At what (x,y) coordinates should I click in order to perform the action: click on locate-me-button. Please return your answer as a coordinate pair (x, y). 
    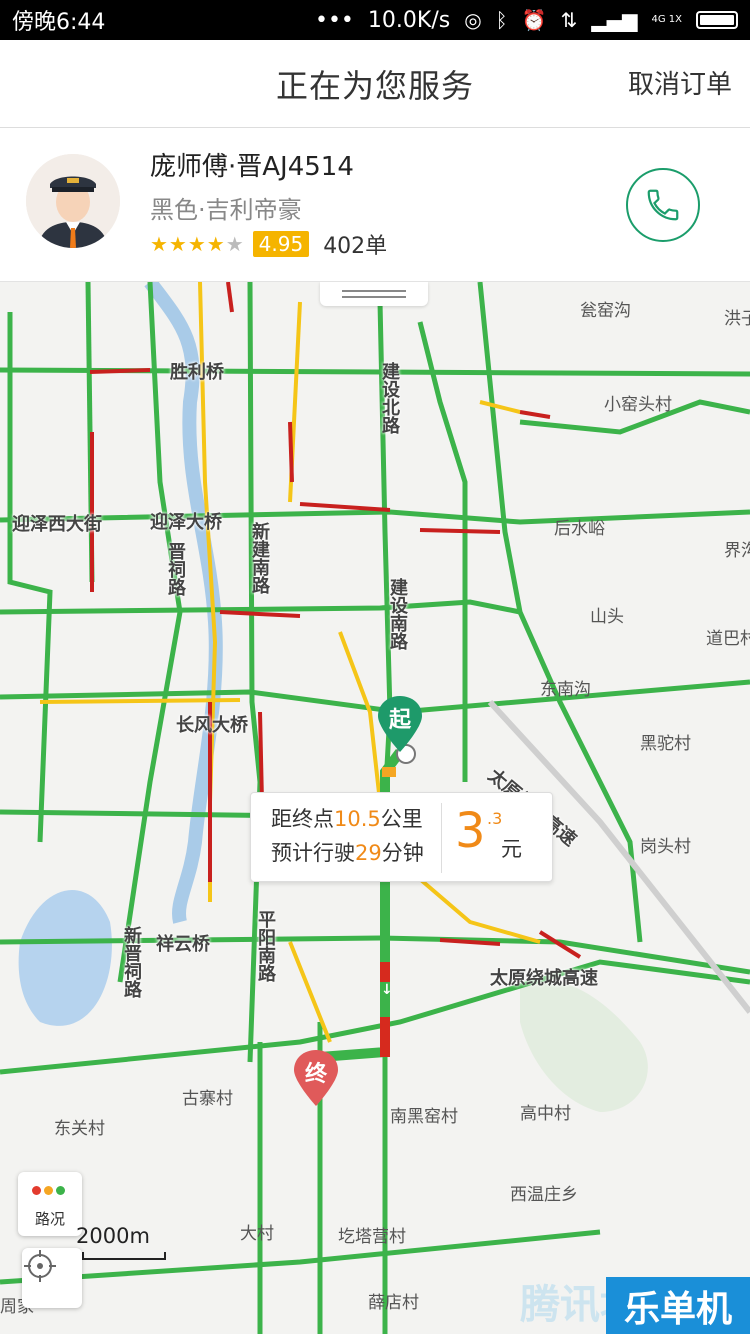
    Looking at the image, I should click on (52, 1278).